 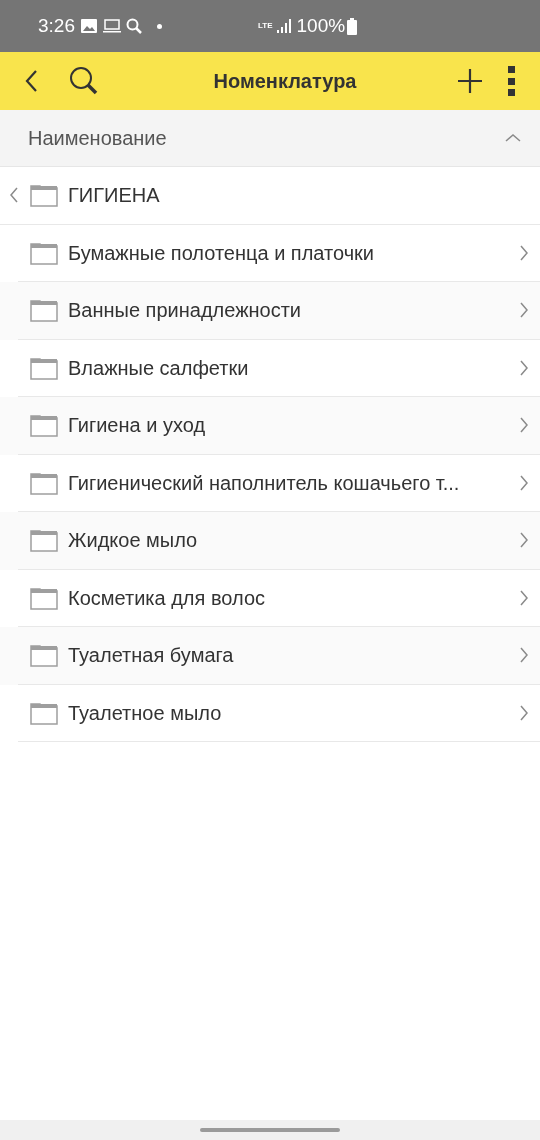 I want to click on folder-label: Косметика для волос, so click(x=167, y=598).